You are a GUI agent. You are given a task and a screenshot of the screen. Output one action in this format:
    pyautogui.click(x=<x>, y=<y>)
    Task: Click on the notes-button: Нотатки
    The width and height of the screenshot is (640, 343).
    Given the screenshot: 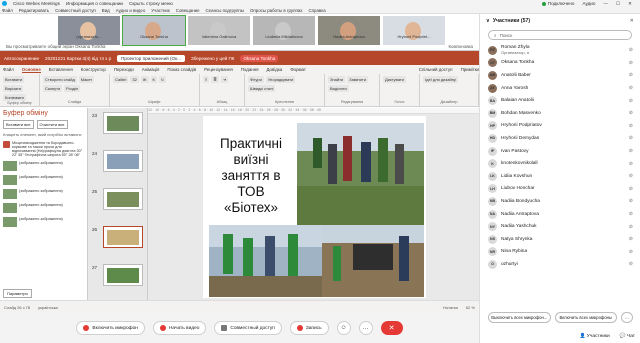 What is the action you would take?
    pyautogui.click(x=450, y=307)
    